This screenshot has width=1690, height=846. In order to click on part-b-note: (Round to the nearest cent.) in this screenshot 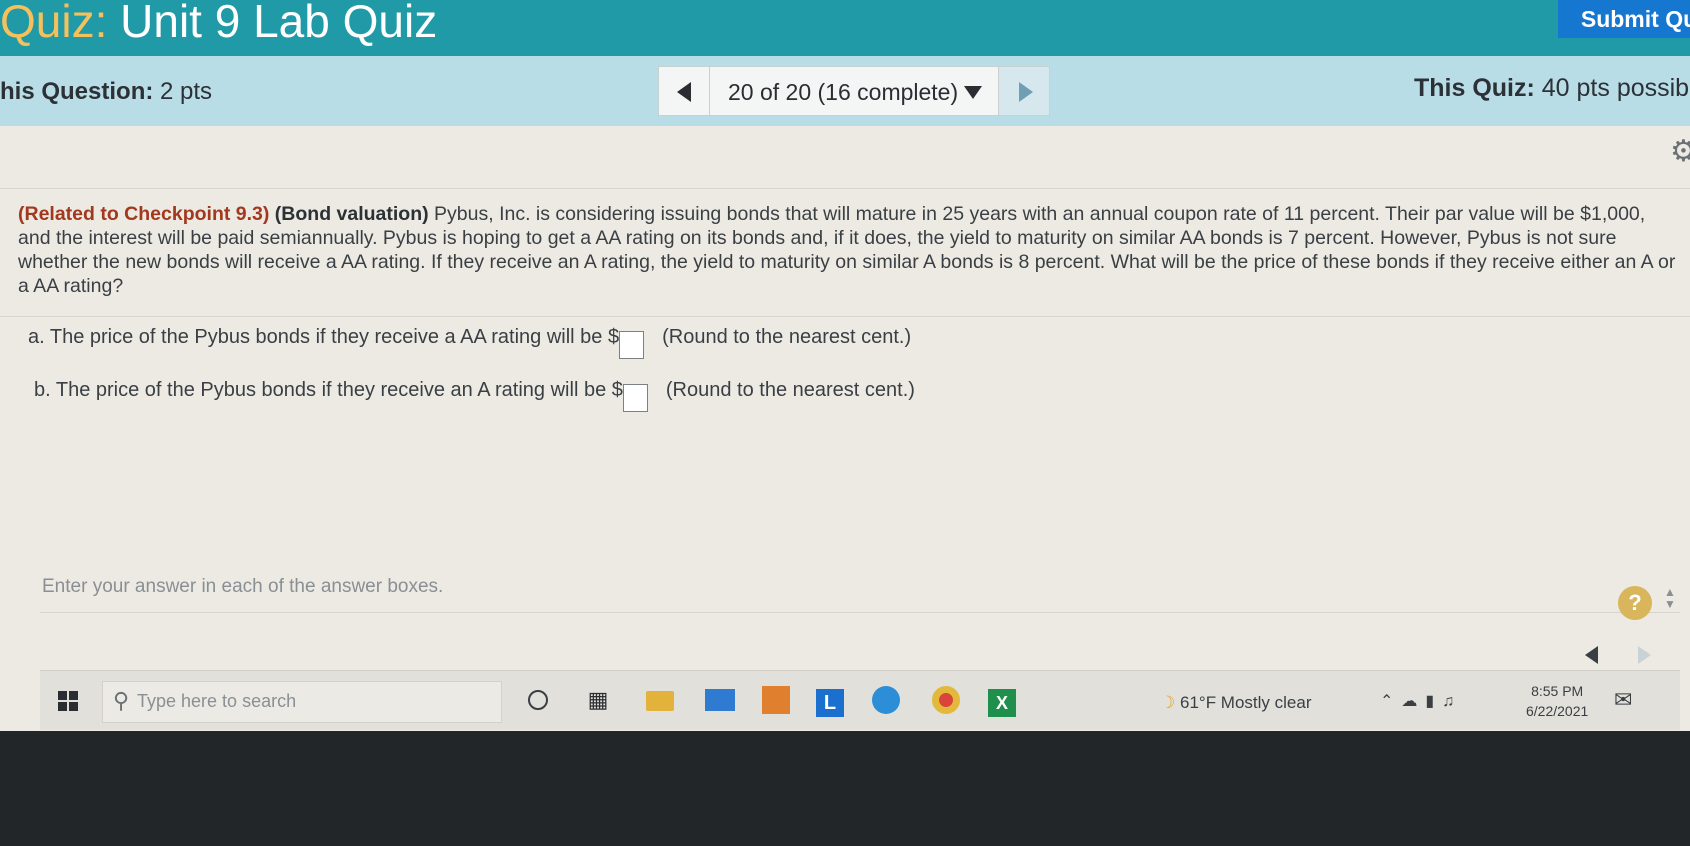, I will do `click(790, 390)`.